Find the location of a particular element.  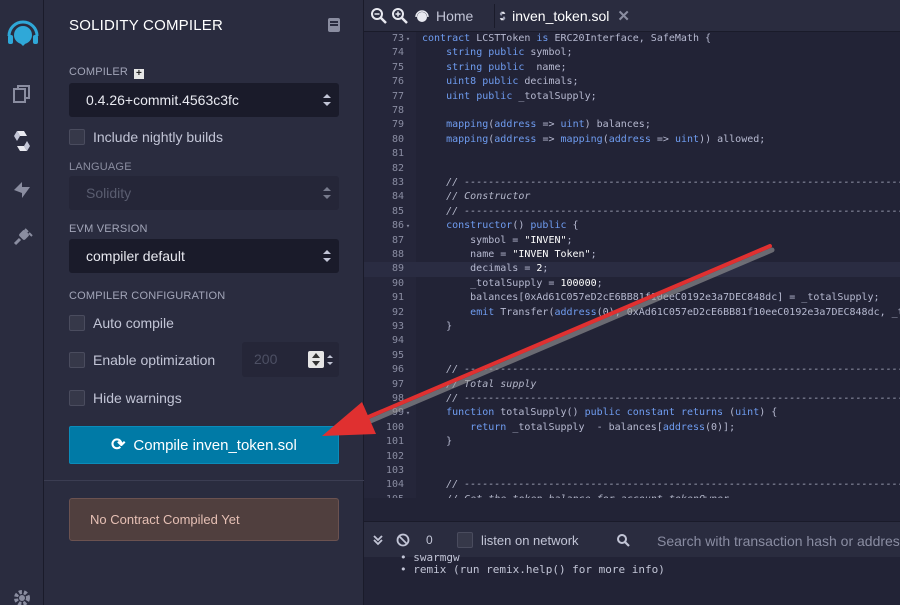

code-line: 74 string public symbol; is located at coordinates (632, 53).